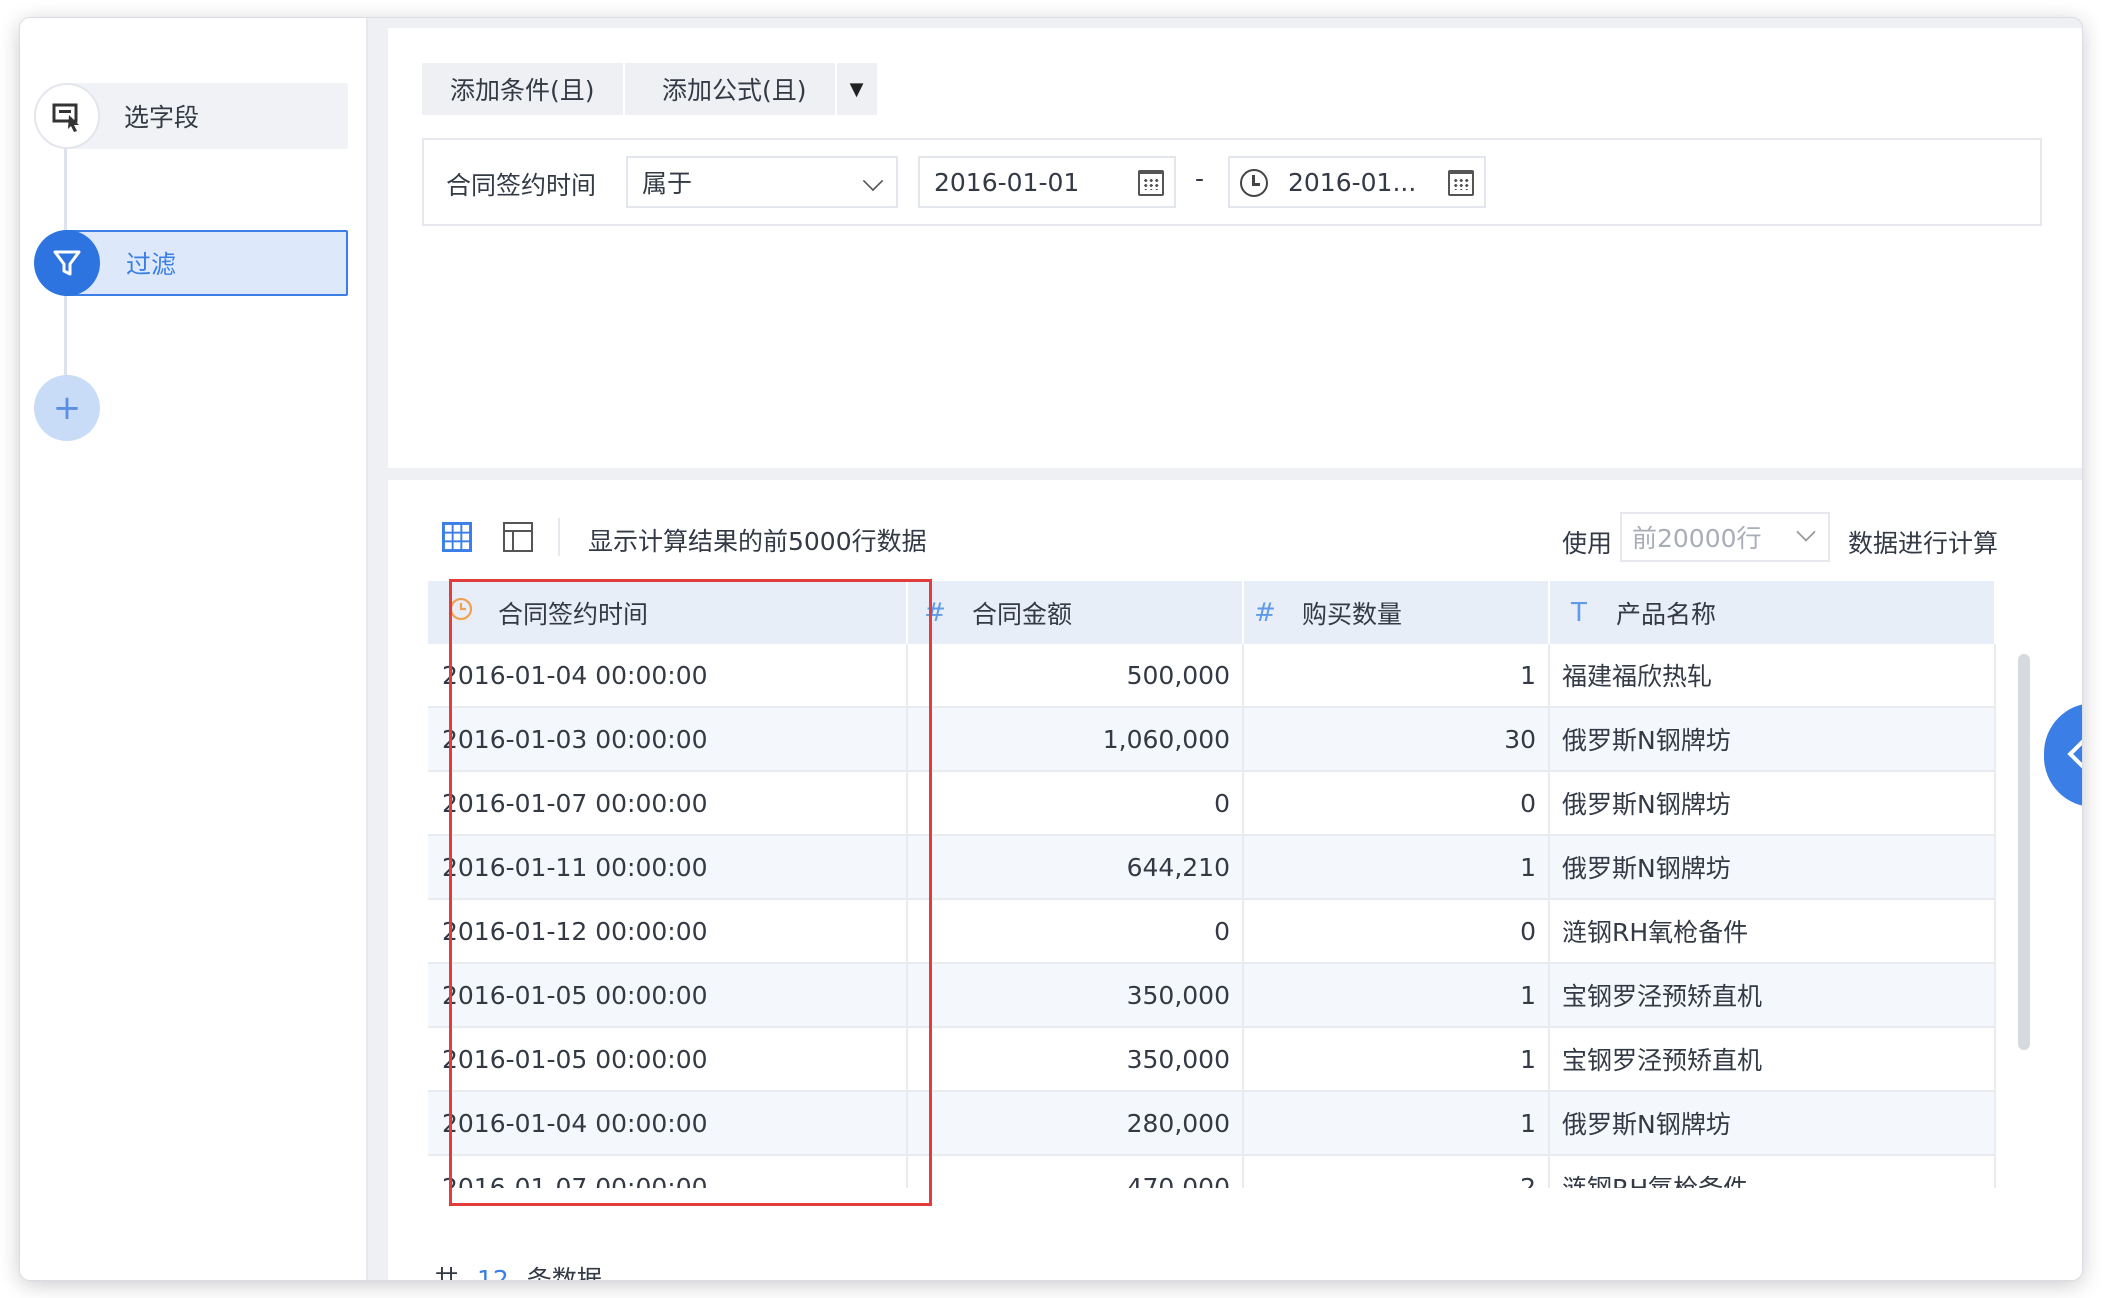 The height and width of the screenshot is (1298, 2102). Describe the element at coordinates (1076, 612) in the screenshot. I see `column-header-contract-amount: # 合同金额` at that location.